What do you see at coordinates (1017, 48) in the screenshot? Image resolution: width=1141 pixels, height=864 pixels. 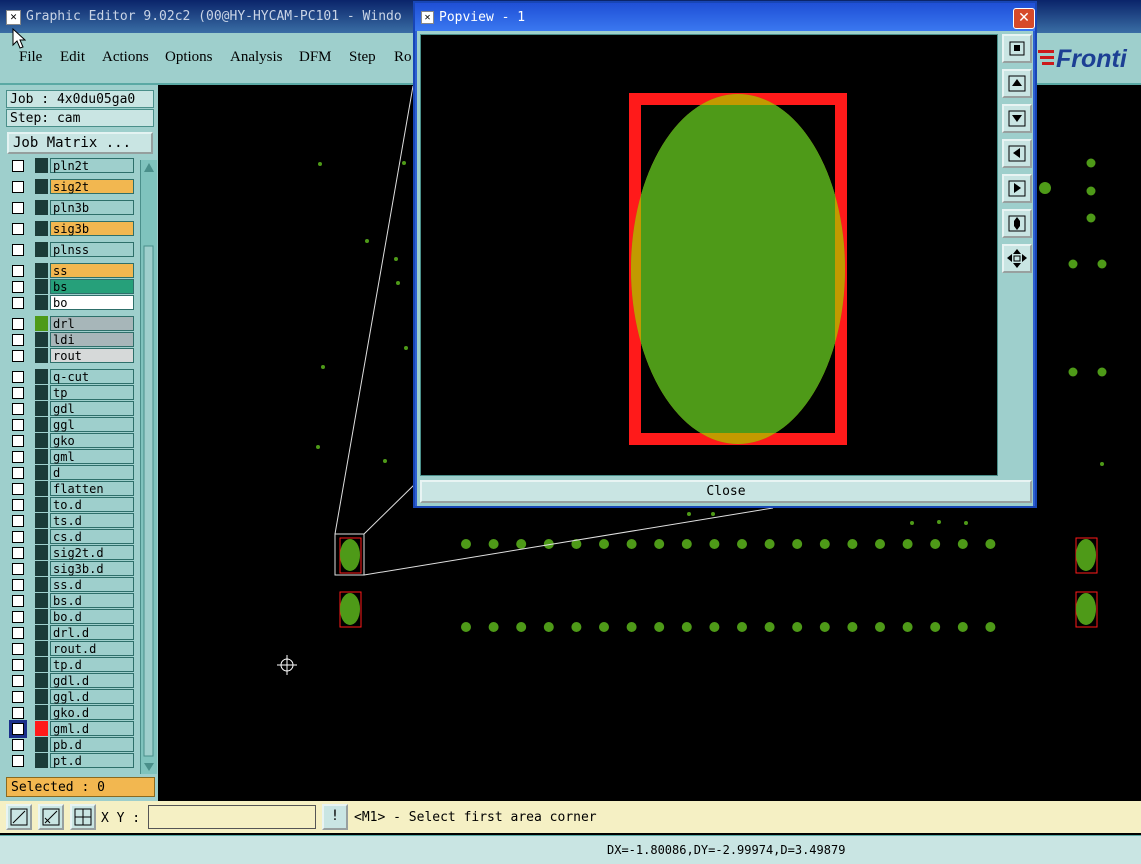 I see `zoom-fit-button` at bounding box center [1017, 48].